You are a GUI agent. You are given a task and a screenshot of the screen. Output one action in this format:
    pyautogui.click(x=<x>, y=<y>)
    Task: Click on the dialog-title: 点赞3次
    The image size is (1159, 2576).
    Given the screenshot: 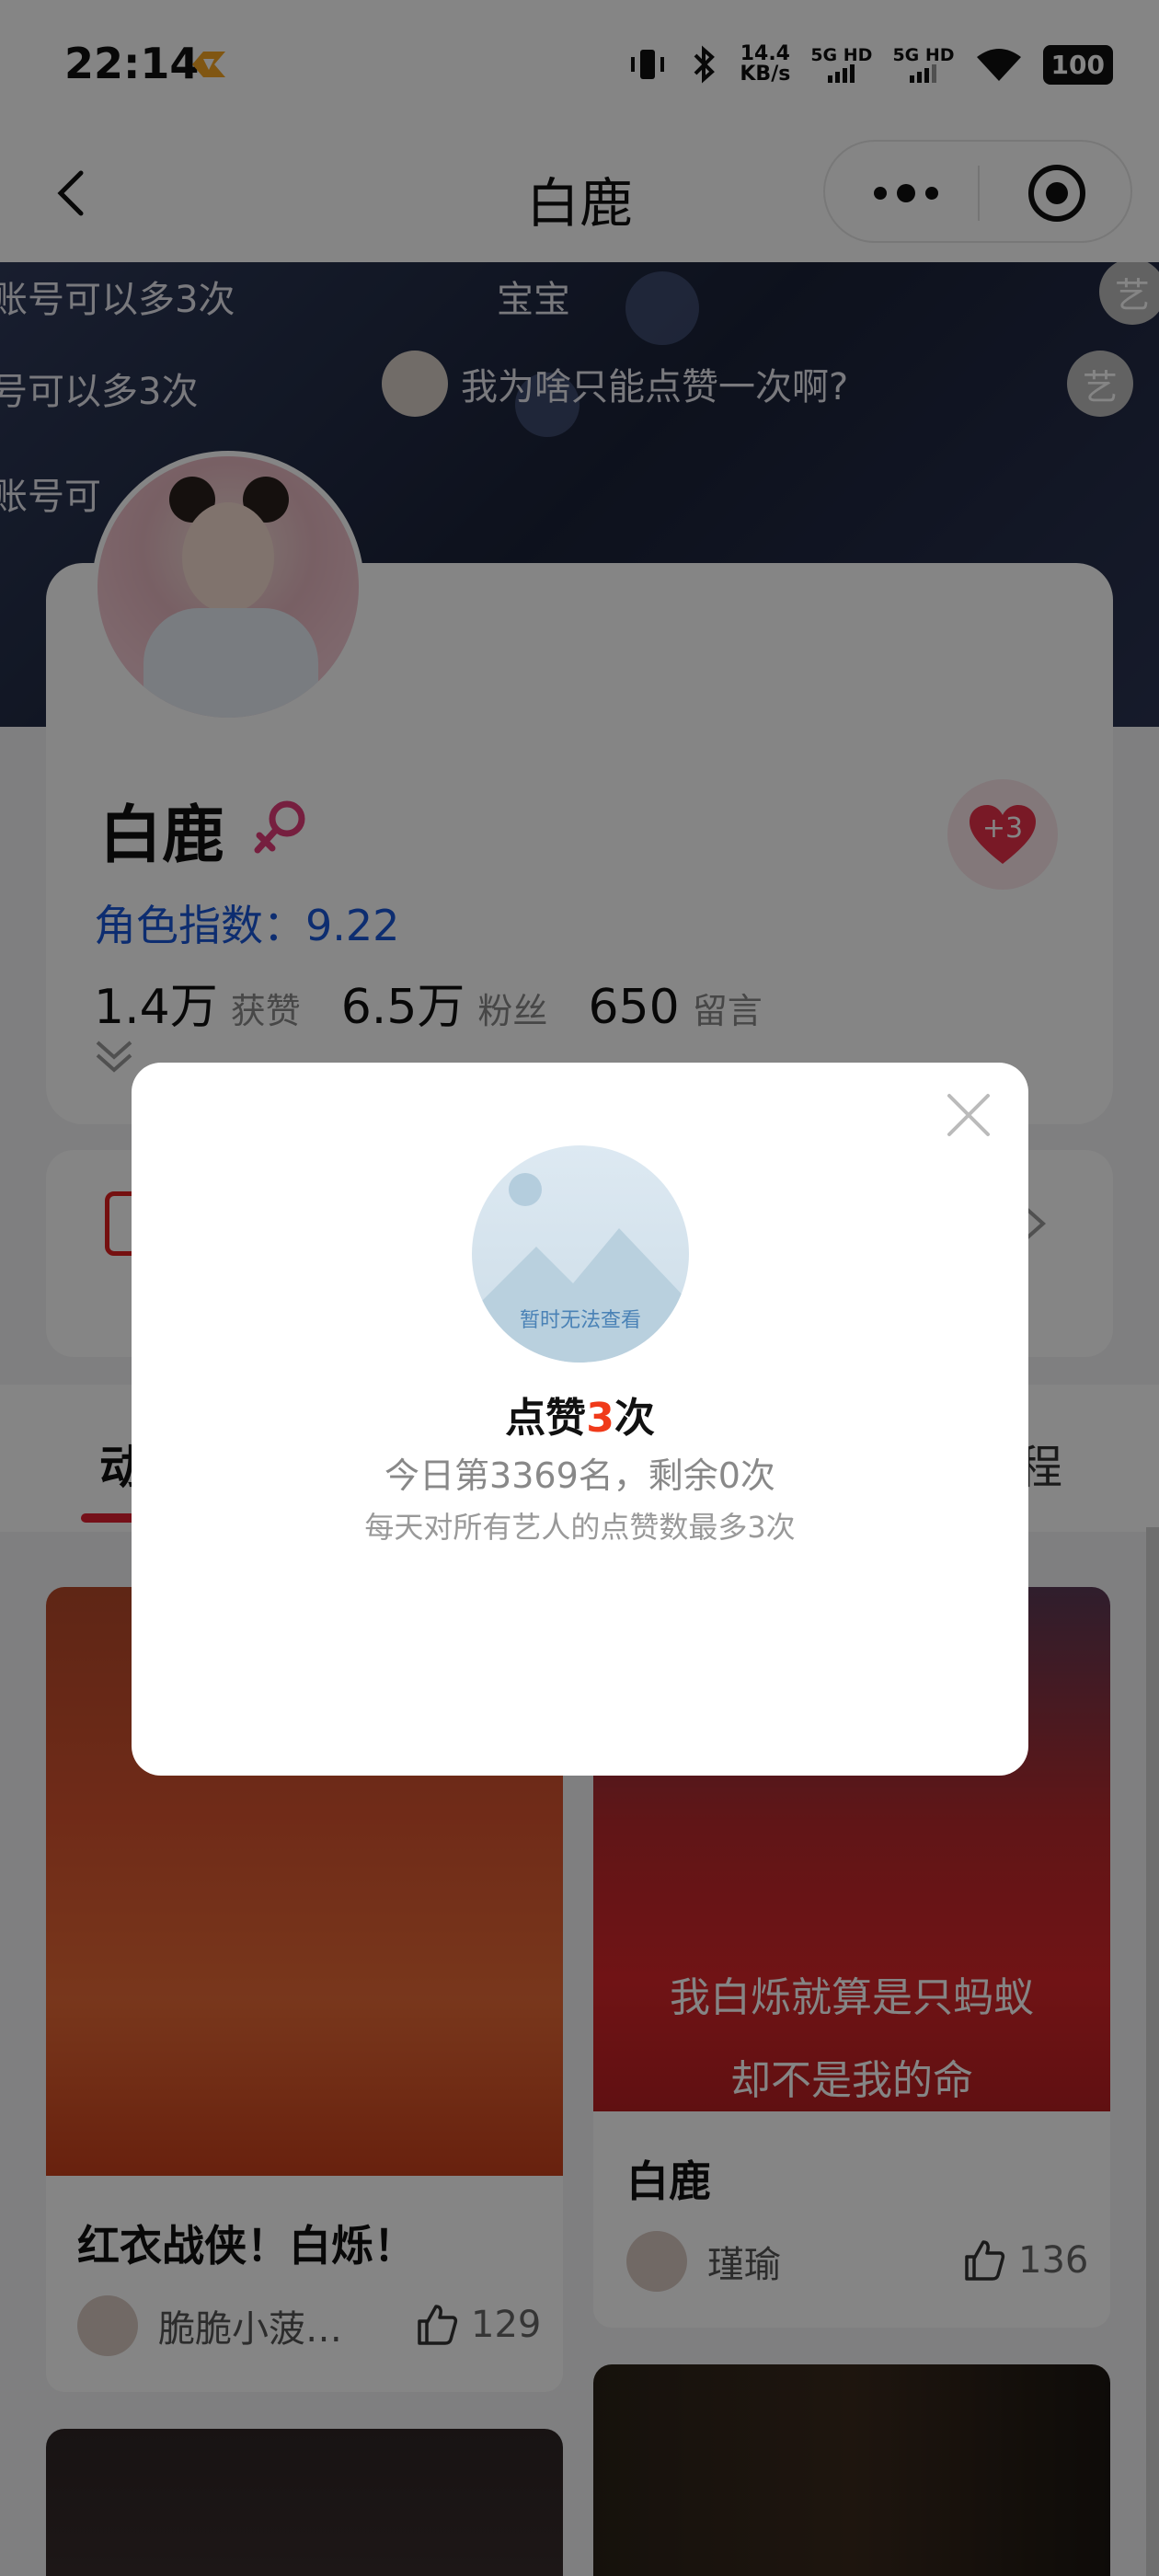 What is the action you would take?
    pyautogui.click(x=580, y=1414)
    